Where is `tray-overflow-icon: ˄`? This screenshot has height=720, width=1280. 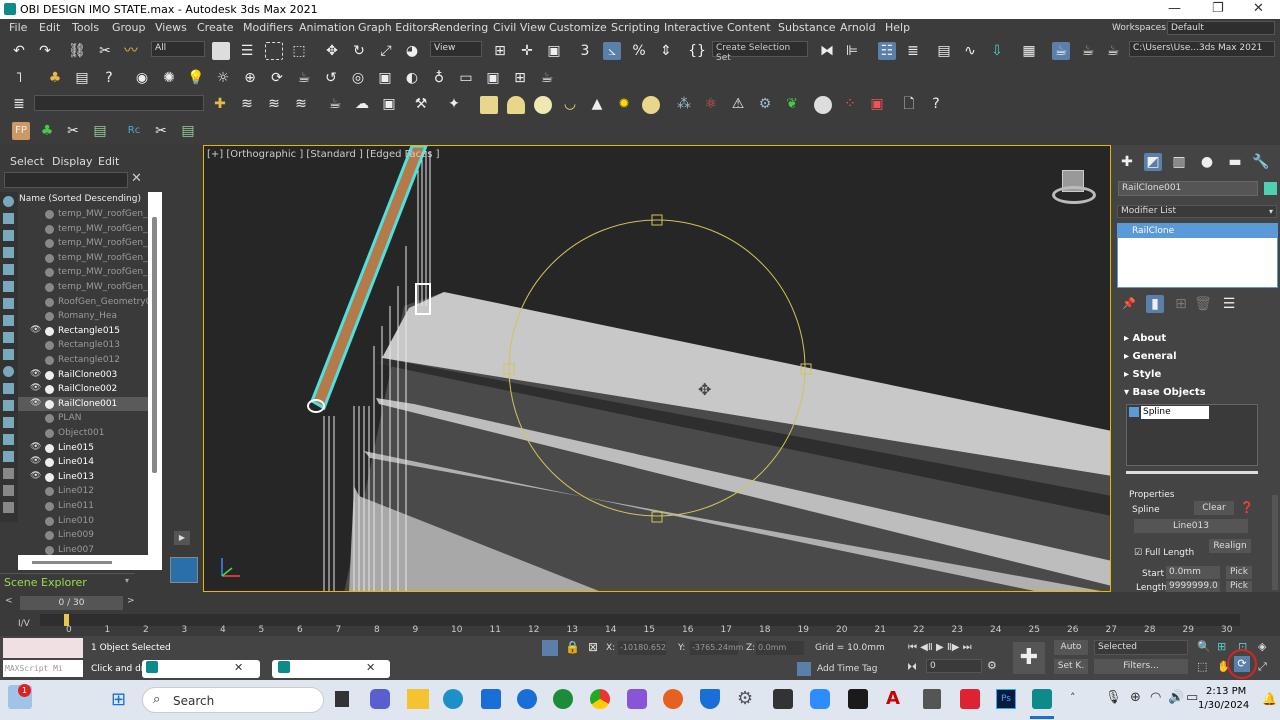
tray-overflow-icon: ˄ is located at coordinates (1073, 697).